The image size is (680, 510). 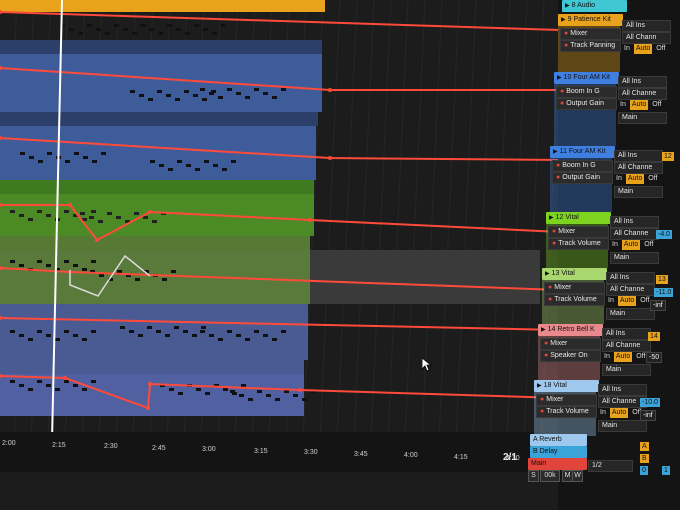 What do you see at coordinates (510, 457) in the screenshot?
I see `page-indicator: 2/1` at bounding box center [510, 457].